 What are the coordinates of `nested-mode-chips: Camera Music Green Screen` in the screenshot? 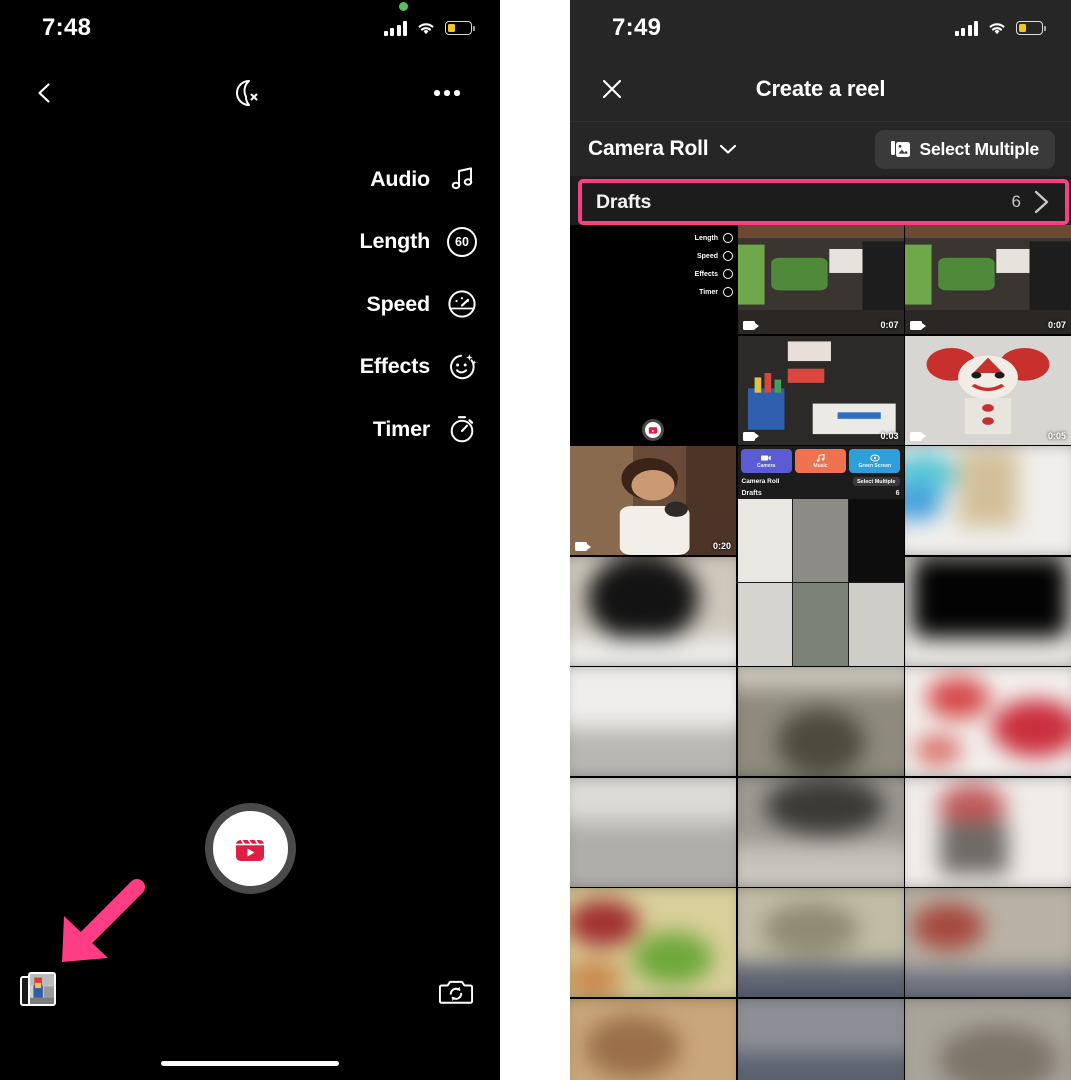 It's located at (821, 460).